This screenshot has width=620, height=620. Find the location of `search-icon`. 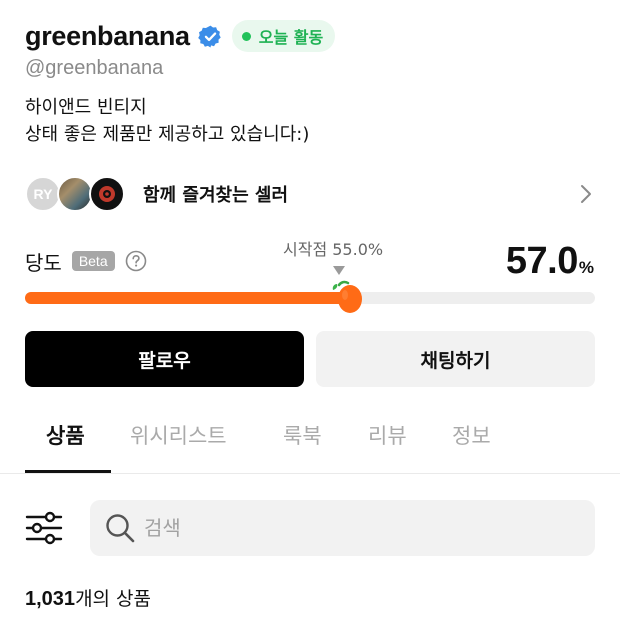

search-icon is located at coordinates (120, 528).